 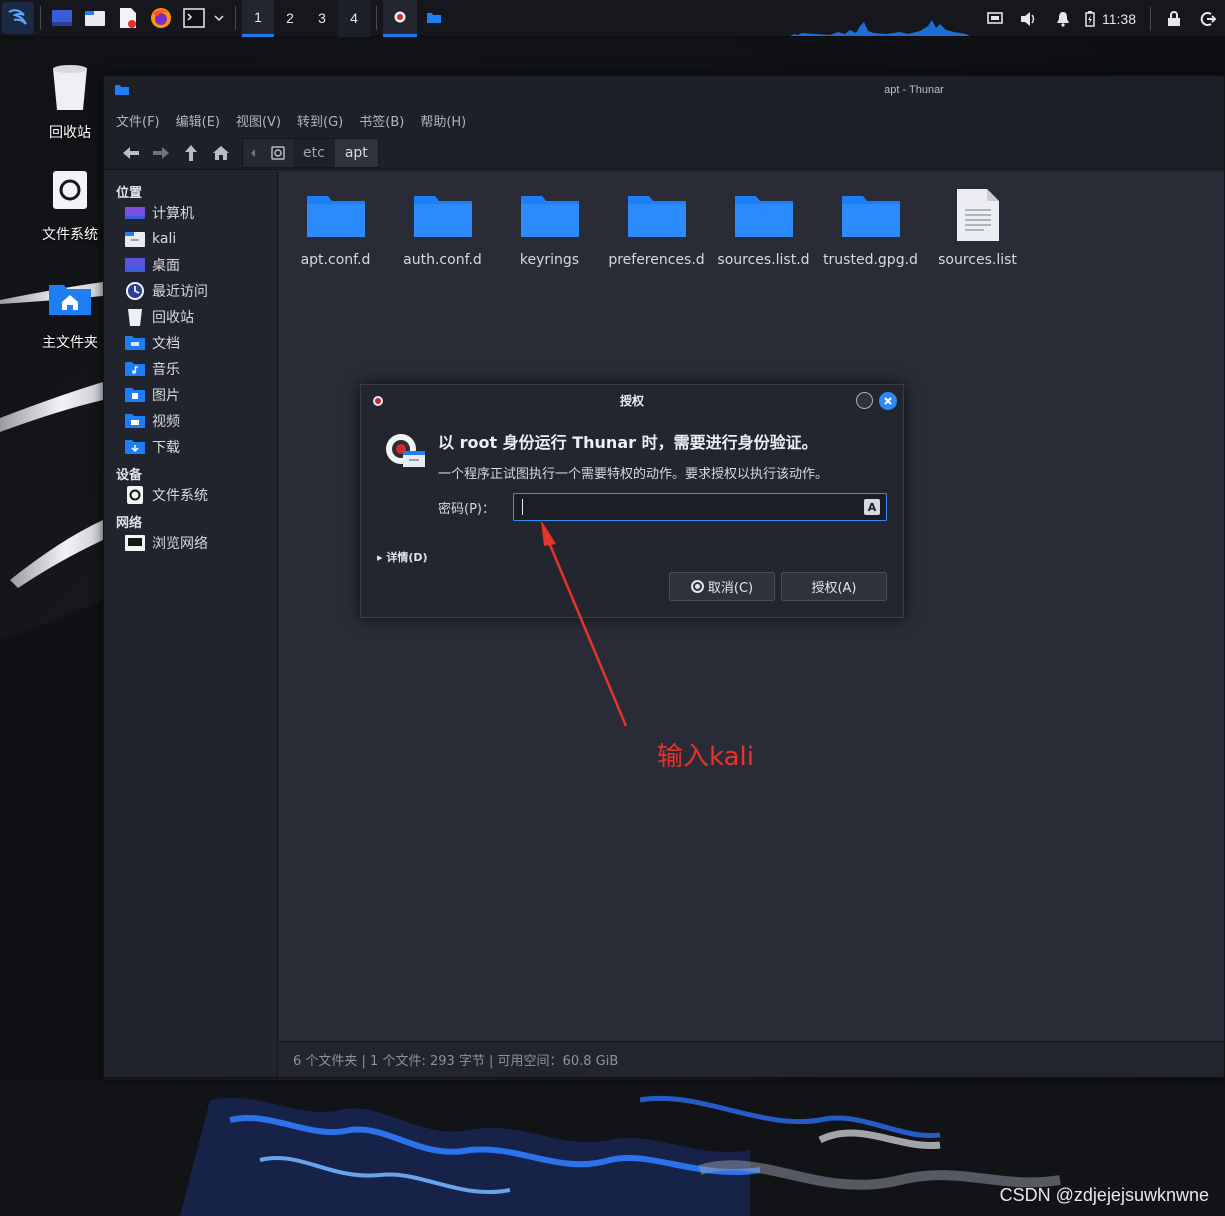 What do you see at coordinates (128, 18) in the screenshot?
I see `text-editor-launcher` at bounding box center [128, 18].